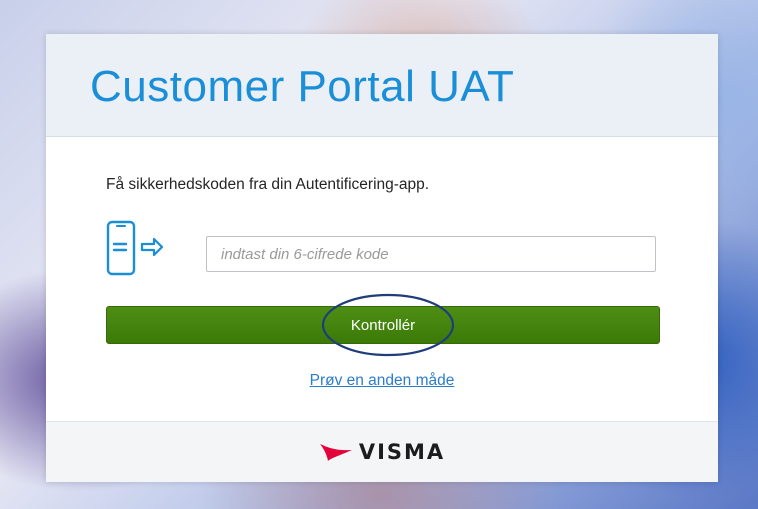 This screenshot has width=758, height=509. What do you see at coordinates (302, 86) in the screenshot?
I see `page-title: Customer Portal UAT` at bounding box center [302, 86].